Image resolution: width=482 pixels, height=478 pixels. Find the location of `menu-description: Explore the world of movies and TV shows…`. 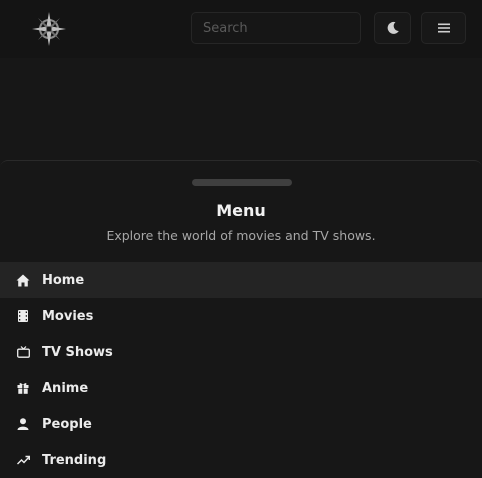

menu-description: Explore the world of movies and TV shows… is located at coordinates (241, 235).